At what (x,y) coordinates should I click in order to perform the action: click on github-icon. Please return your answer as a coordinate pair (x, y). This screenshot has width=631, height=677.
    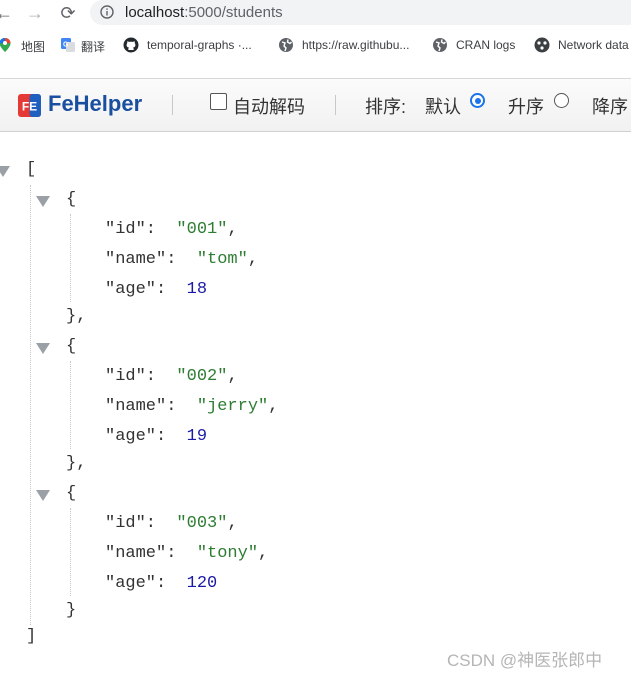
    Looking at the image, I should click on (131, 45).